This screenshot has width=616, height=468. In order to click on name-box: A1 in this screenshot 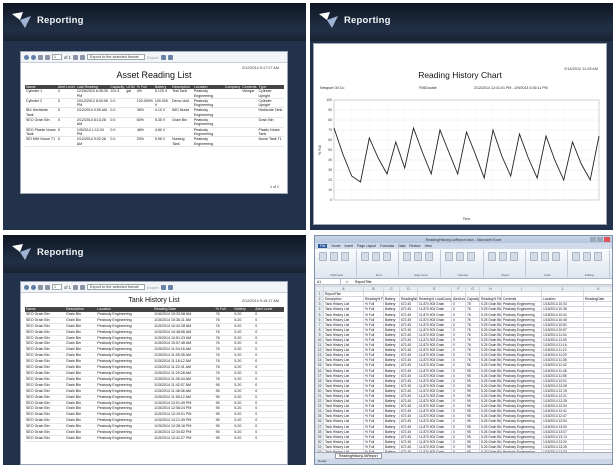, I will do `click(328, 281)`.